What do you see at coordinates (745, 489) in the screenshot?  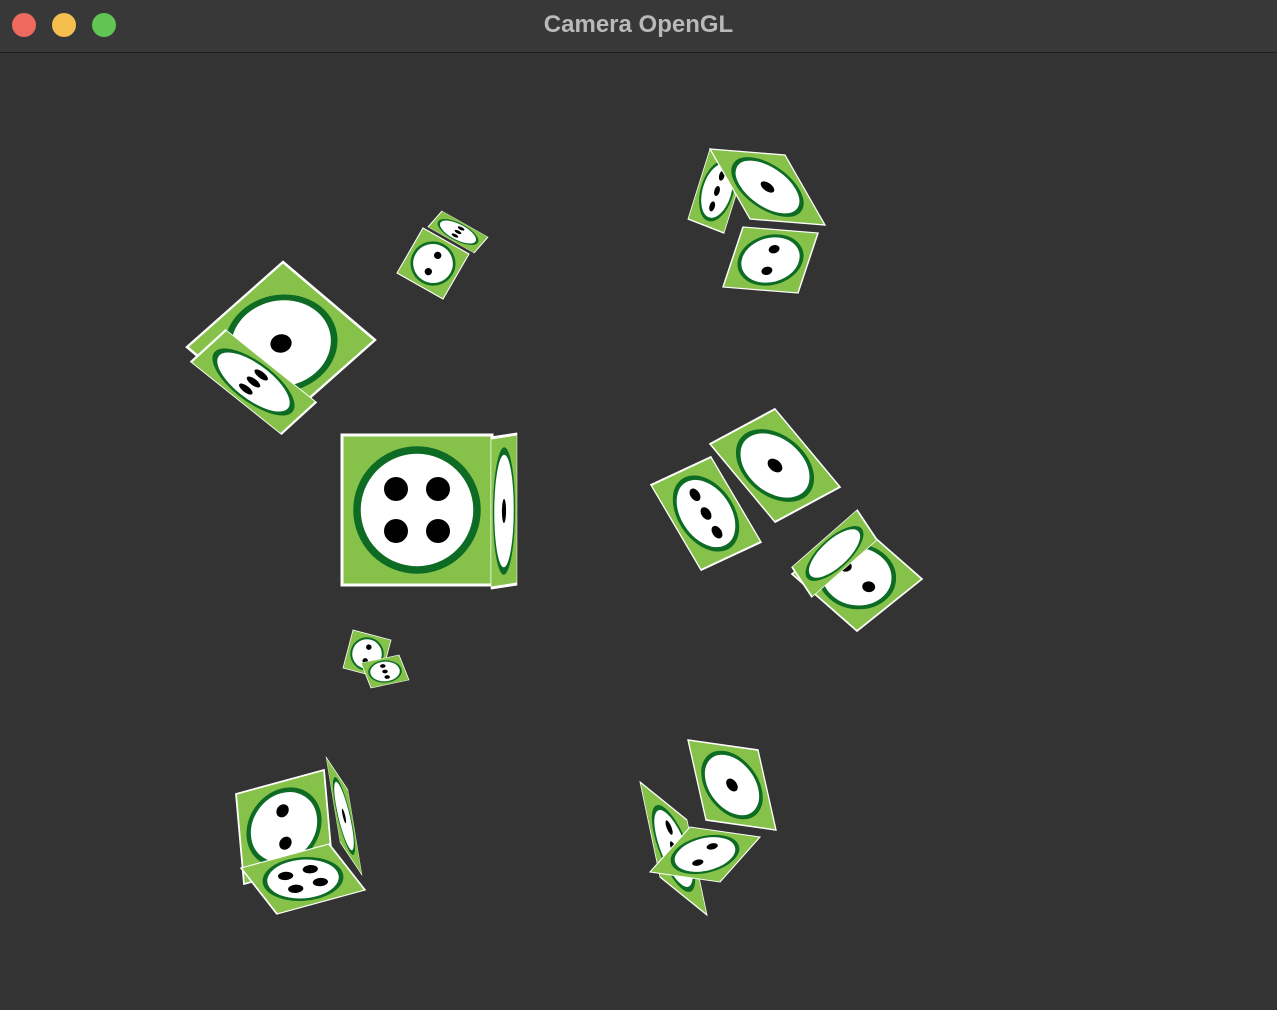 I see `die-cube-right-middle` at bounding box center [745, 489].